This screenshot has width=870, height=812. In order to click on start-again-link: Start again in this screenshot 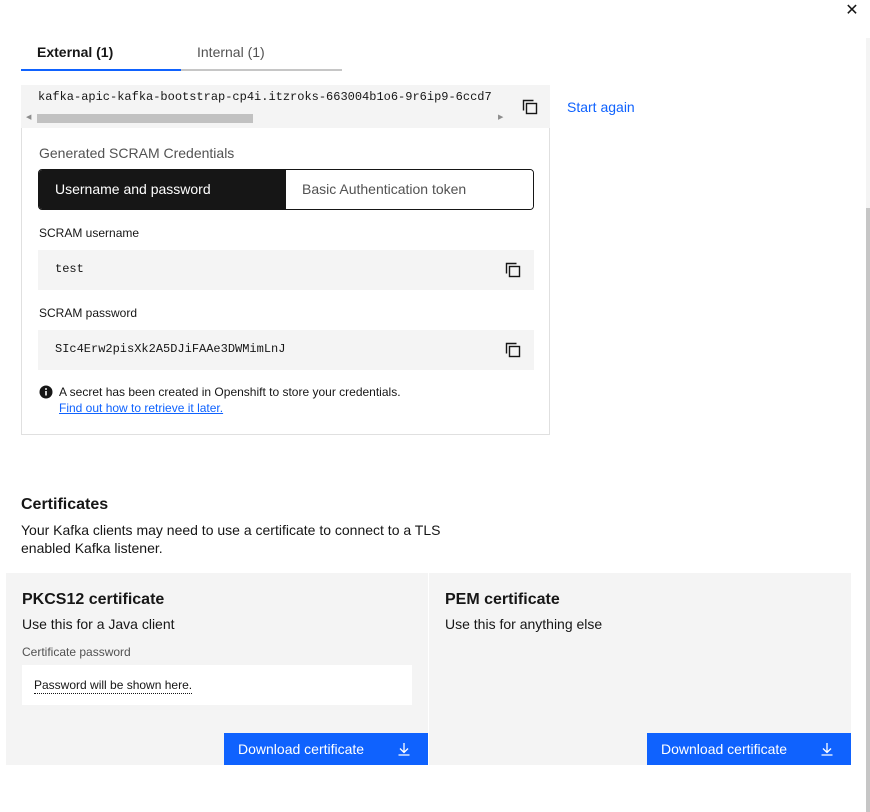, I will do `click(601, 107)`.